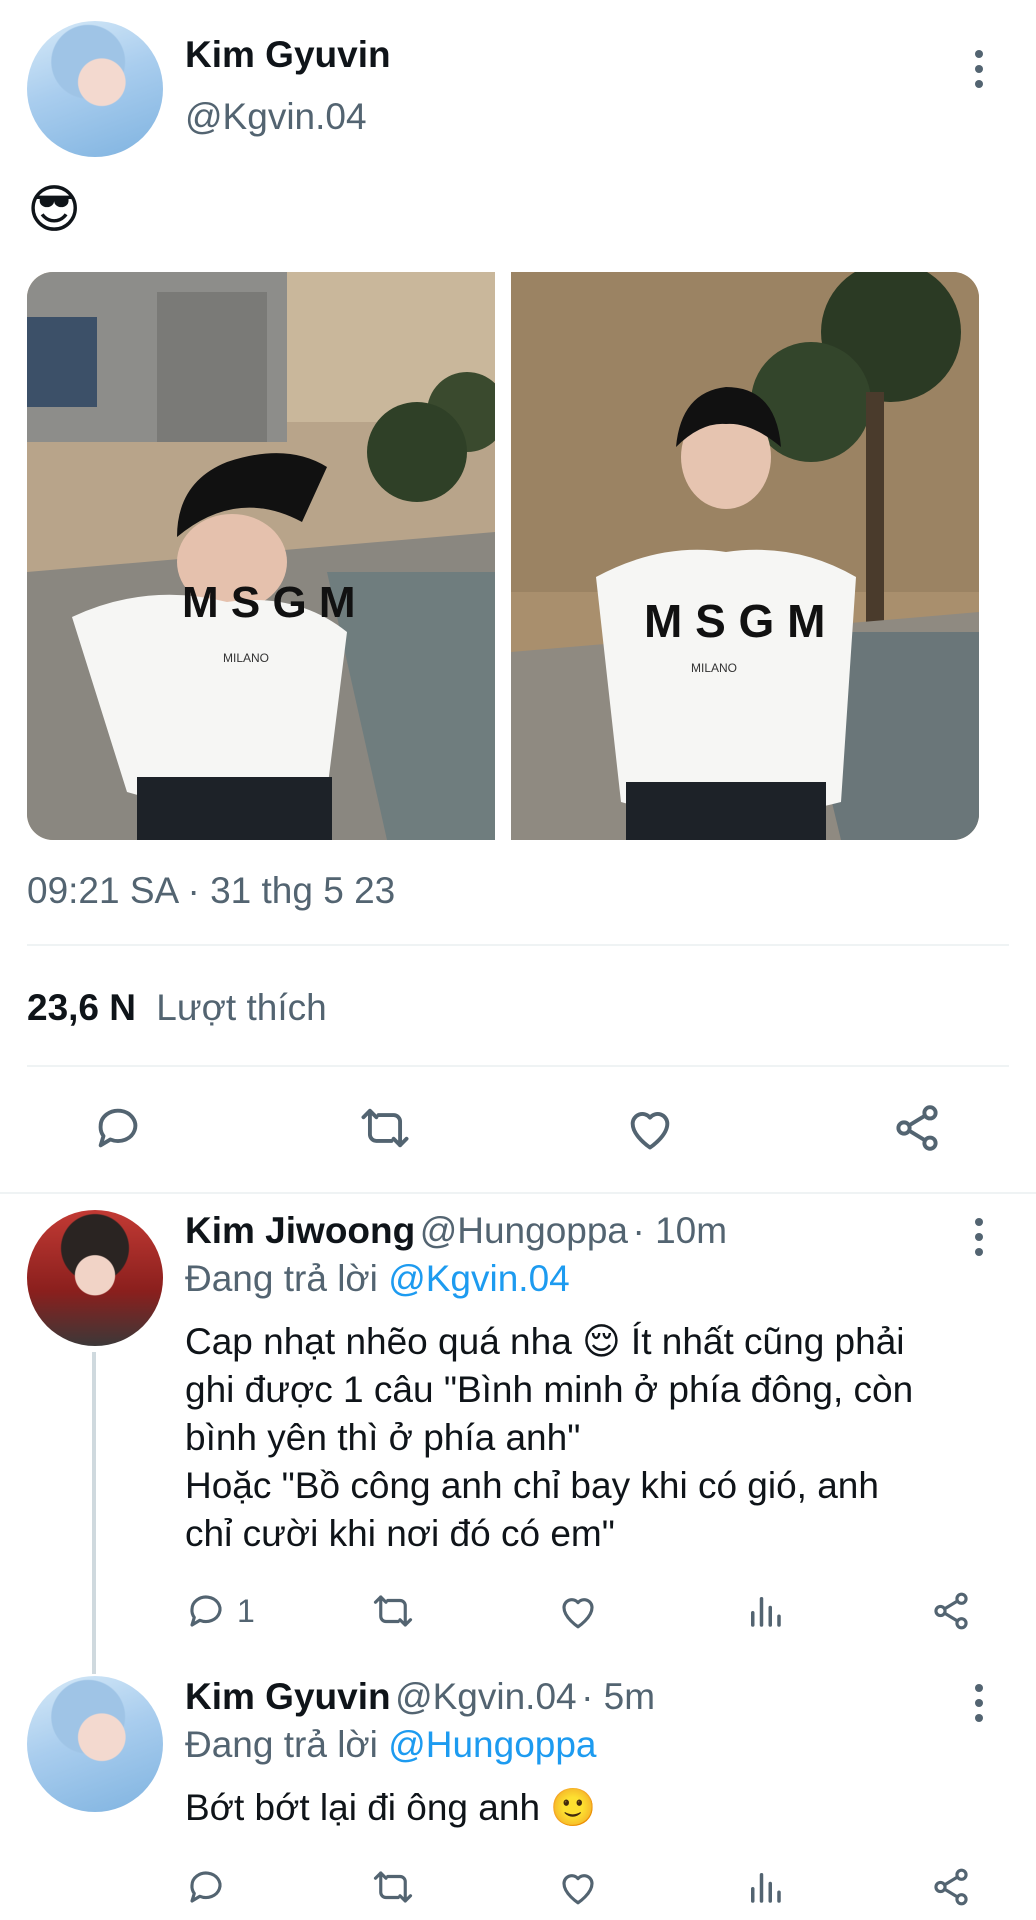 The height and width of the screenshot is (1920, 1036). What do you see at coordinates (220, 1611) in the screenshot?
I see `reply-icon: 1` at bounding box center [220, 1611].